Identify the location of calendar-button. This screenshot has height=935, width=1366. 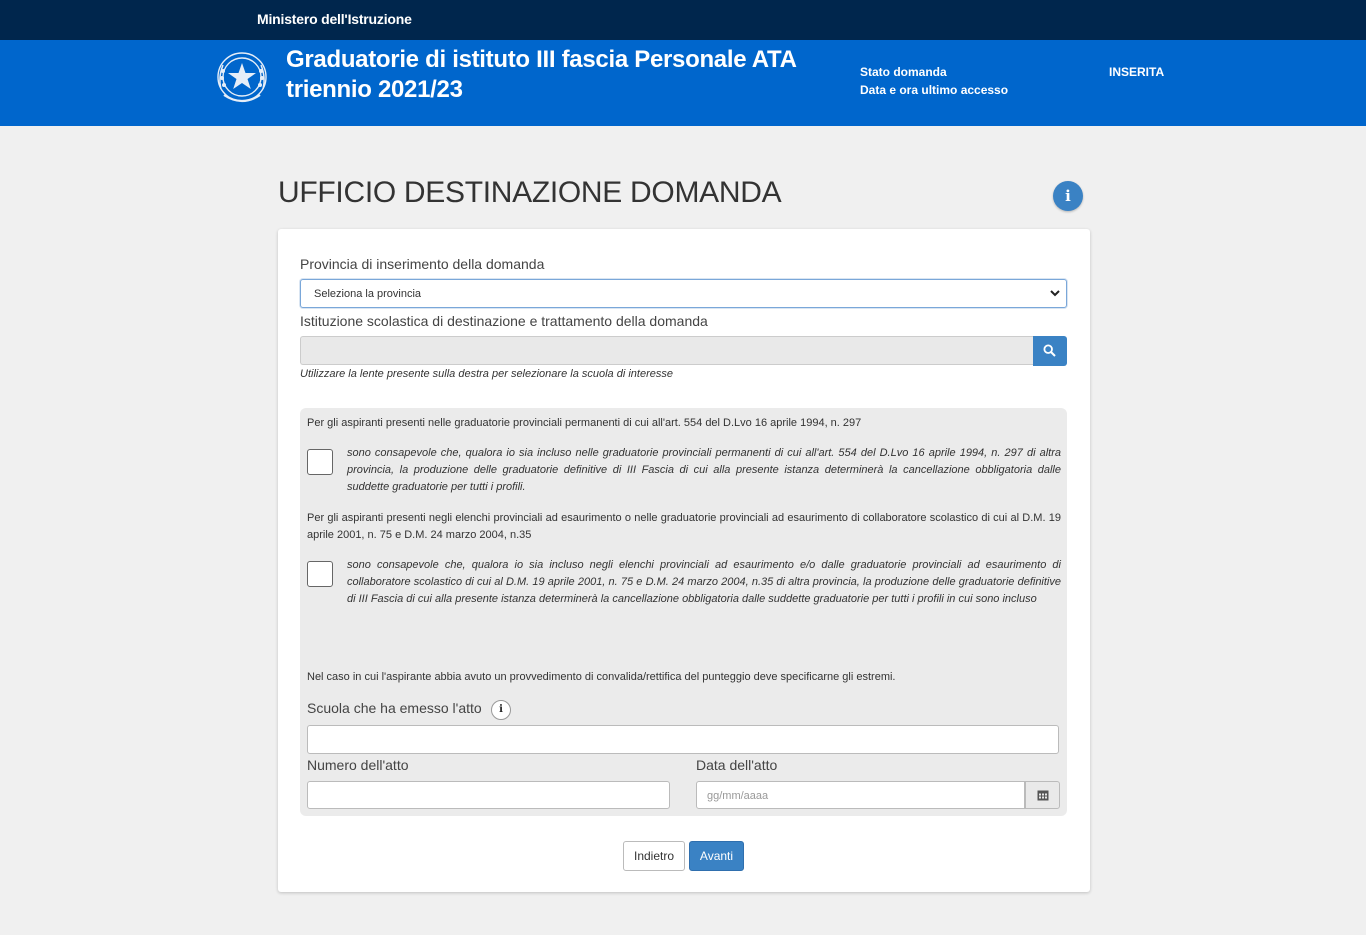
(1042, 795).